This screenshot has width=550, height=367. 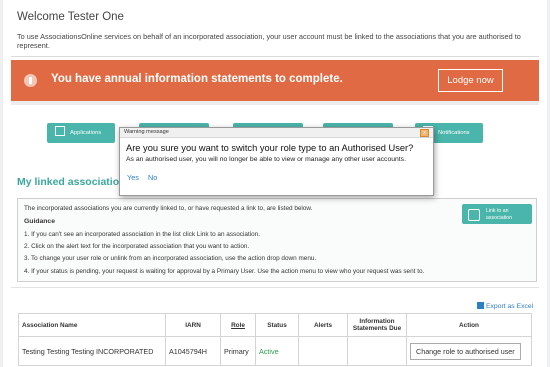 I want to click on section-title: My linked associations, so click(x=74, y=182).